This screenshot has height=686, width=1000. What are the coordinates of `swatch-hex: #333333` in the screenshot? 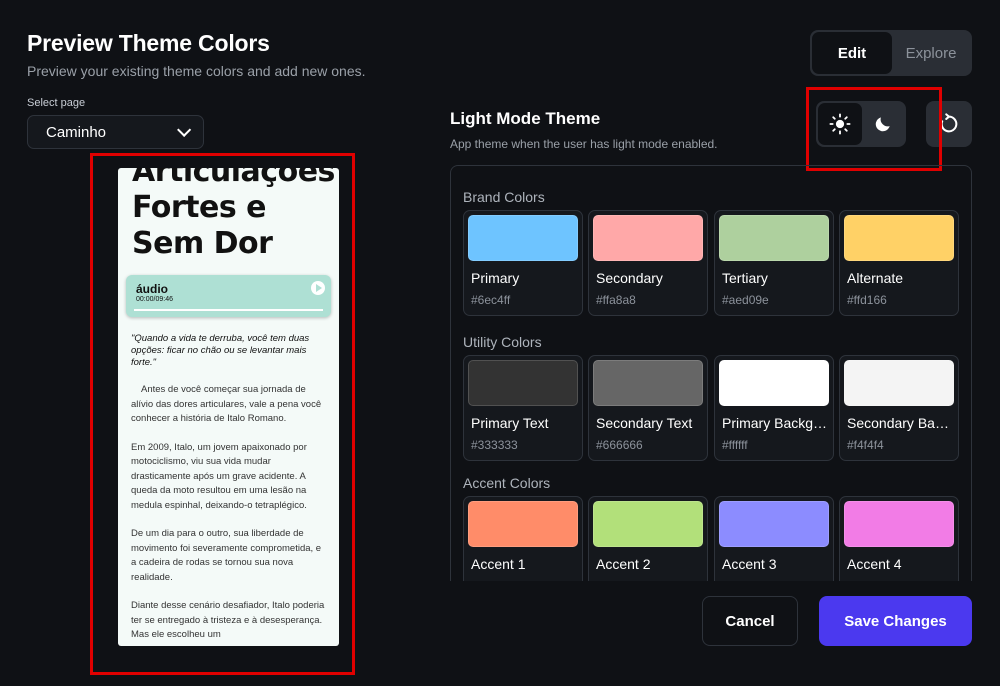 It's located at (494, 445).